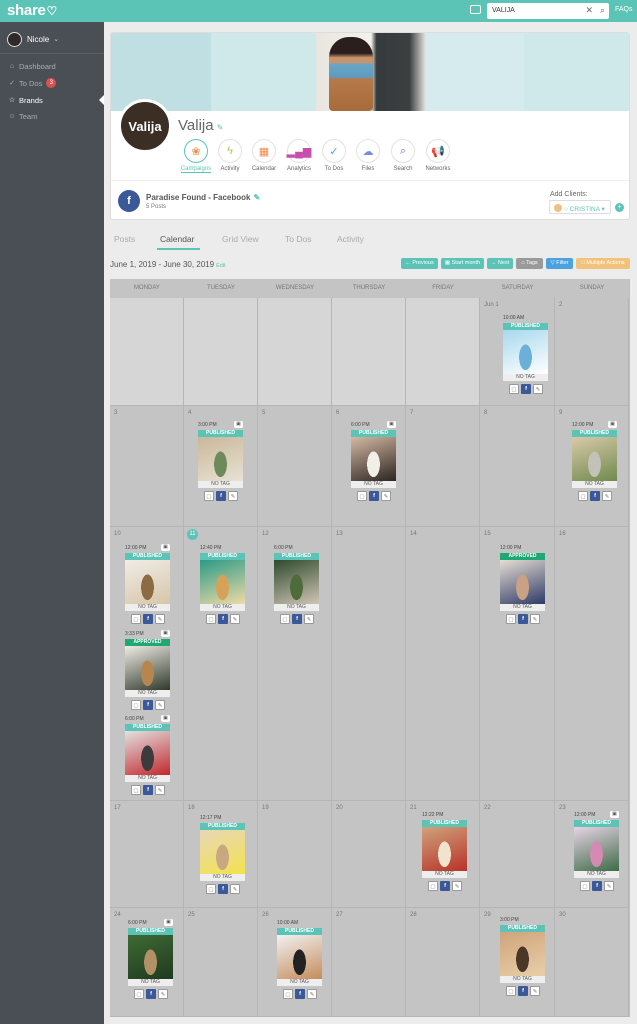 The height and width of the screenshot is (1024, 637). I want to click on calendar-day-cell: 19, so click(295, 854).